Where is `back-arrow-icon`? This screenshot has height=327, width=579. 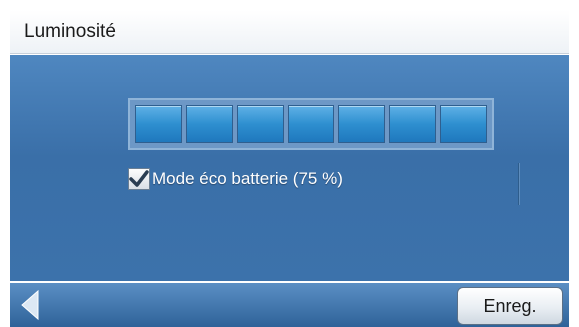
back-arrow-icon is located at coordinates (30, 305).